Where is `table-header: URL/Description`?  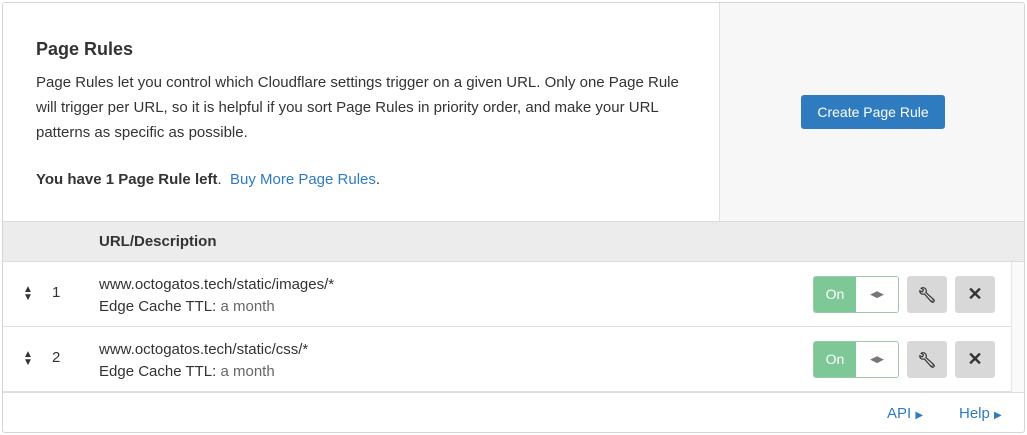
table-header: URL/Description is located at coordinates (513, 241).